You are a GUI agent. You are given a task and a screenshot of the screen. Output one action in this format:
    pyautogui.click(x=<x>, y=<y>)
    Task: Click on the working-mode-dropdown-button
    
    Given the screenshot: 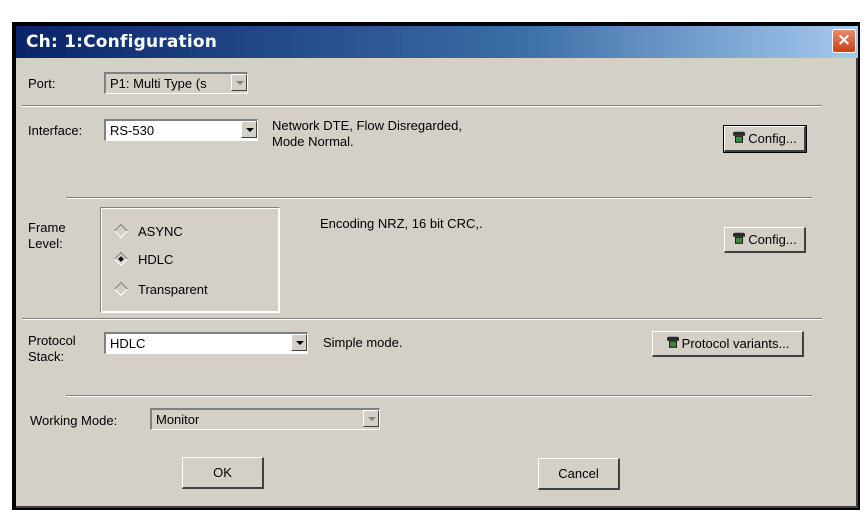 What is the action you would take?
    pyautogui.click(x=371, y=418)
    